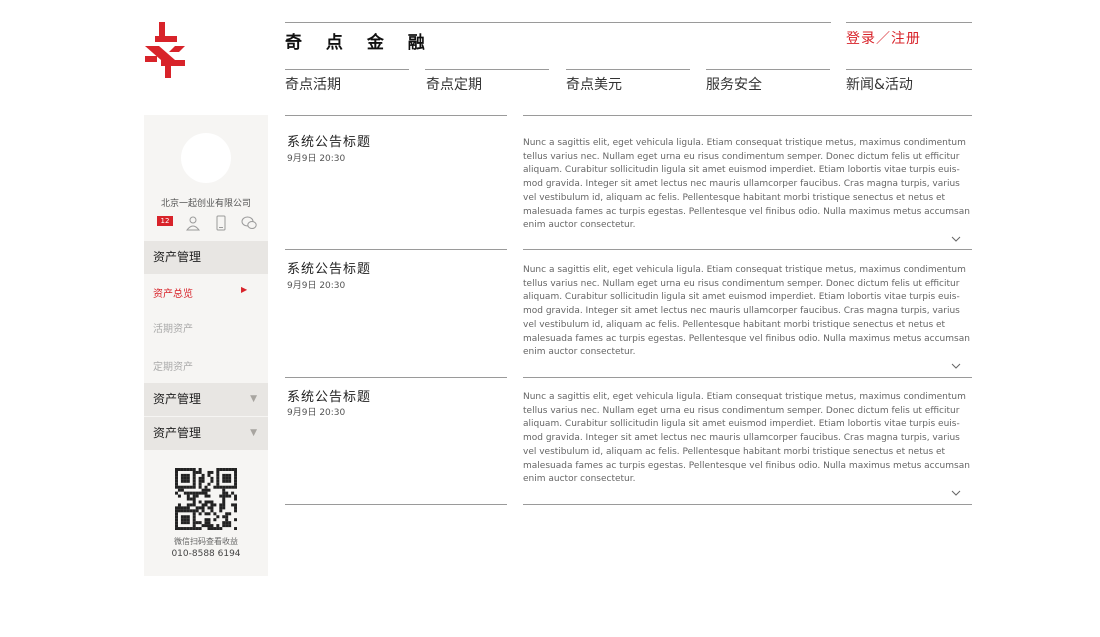 This screenshot has width=1100, height=637. What do you see at coordinates (205, 204) in the screenshot?
I see `company-name: 北京一起创业有限公司` at bounding box center [205, 204].